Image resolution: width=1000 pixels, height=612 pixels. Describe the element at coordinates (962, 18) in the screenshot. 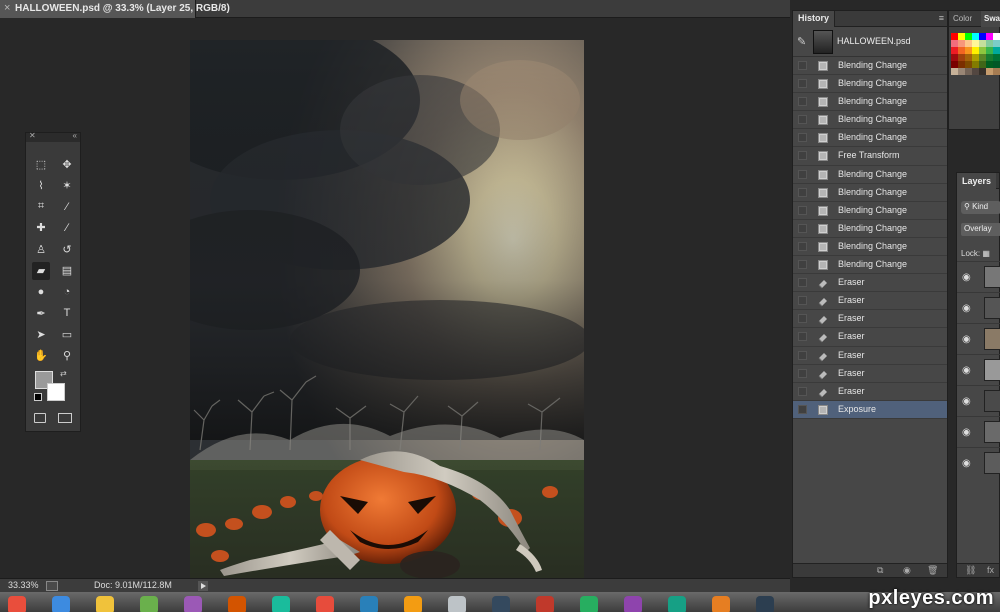

I see `tab-color: Color` at that location.